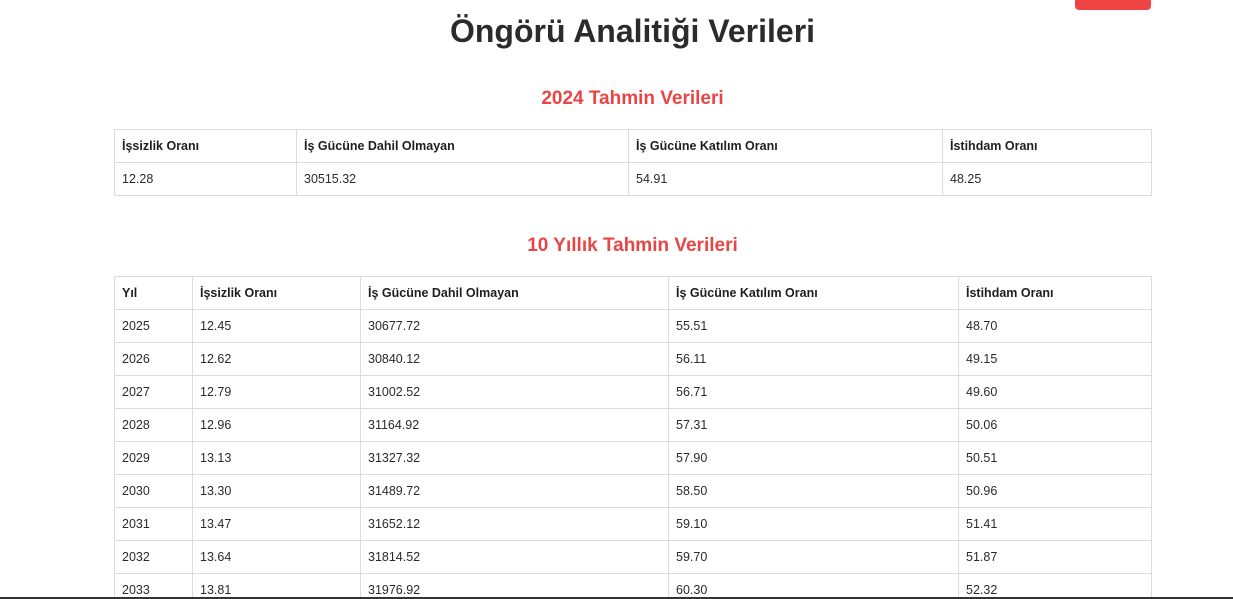 This screenshot has height=599, width=1233. Describe the element at coordinates (276, 586) in the screenshot. I see `table-cell: 13.81` at that location.